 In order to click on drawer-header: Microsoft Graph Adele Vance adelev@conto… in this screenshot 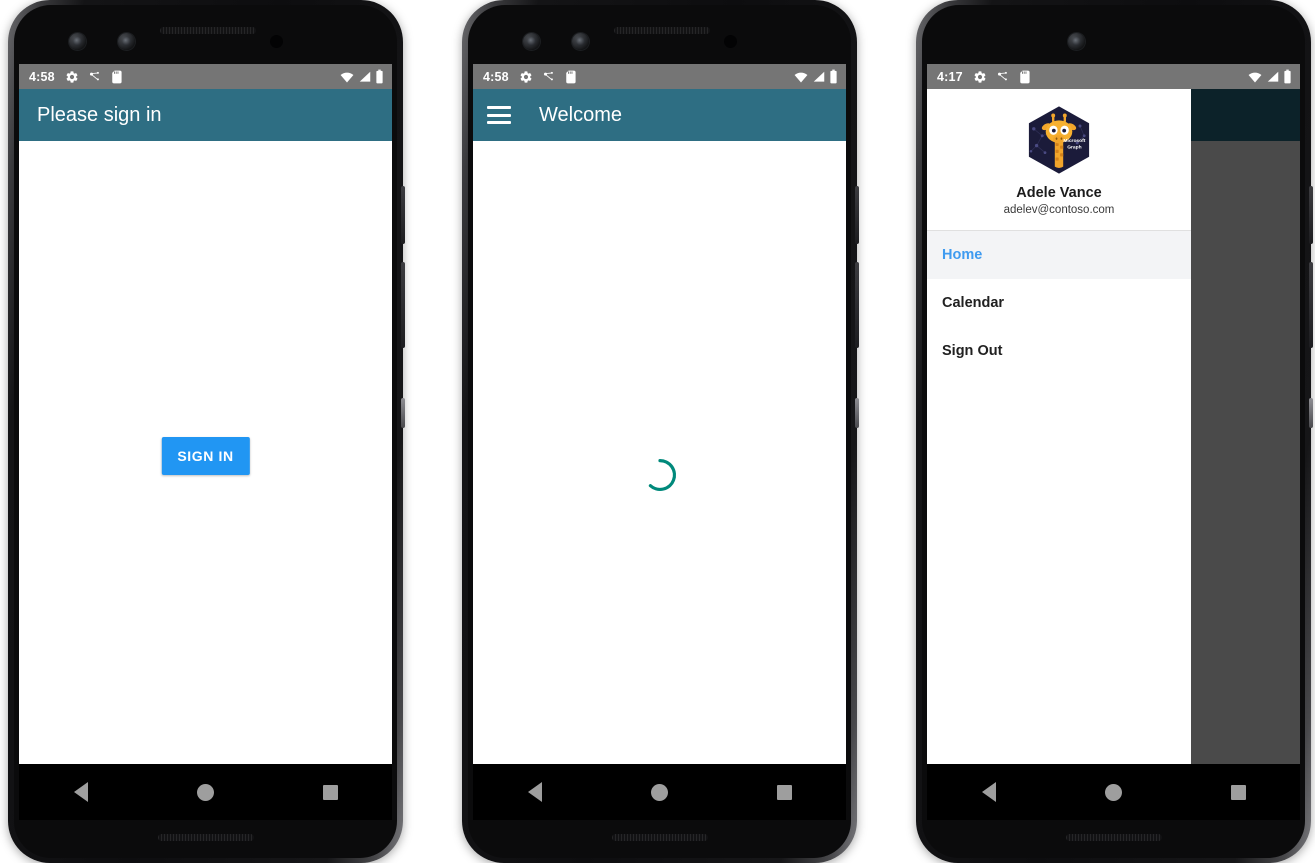, I will do `click(1059, 159)`.